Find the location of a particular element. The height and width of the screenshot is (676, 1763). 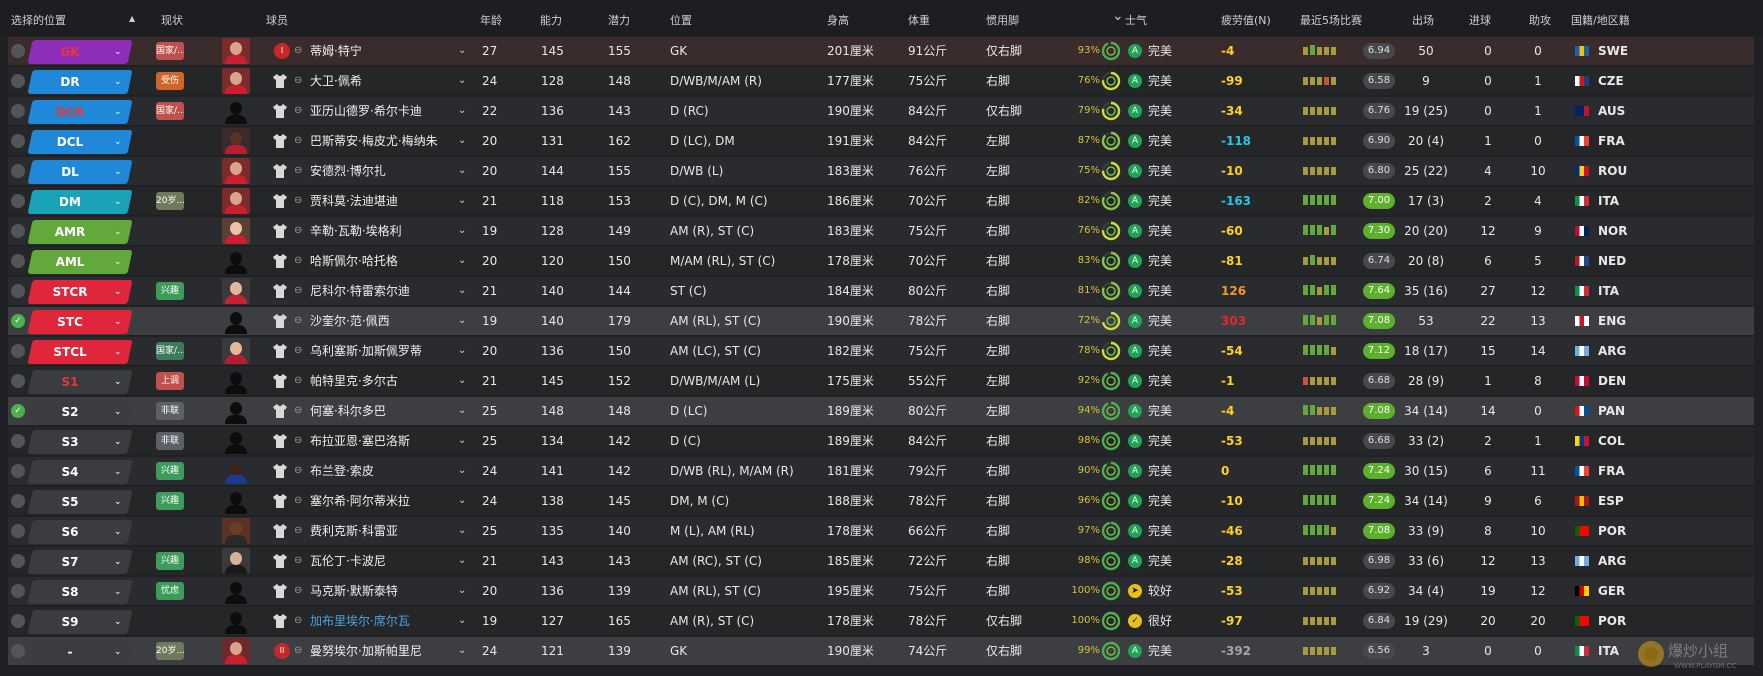

sort-asc-icon: ▲ is located at coordinates (132, 18).